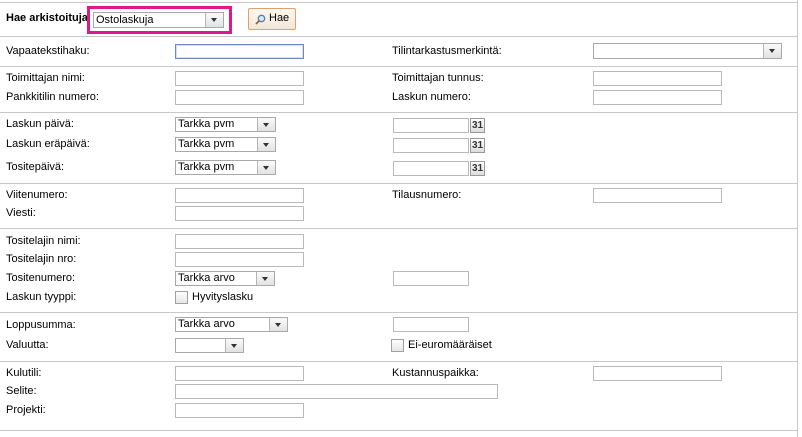 The width and height of the screenshot is (802, 437). I want to click on loppusumma-mode-select: Tarkka arvo, so click(231, 324).